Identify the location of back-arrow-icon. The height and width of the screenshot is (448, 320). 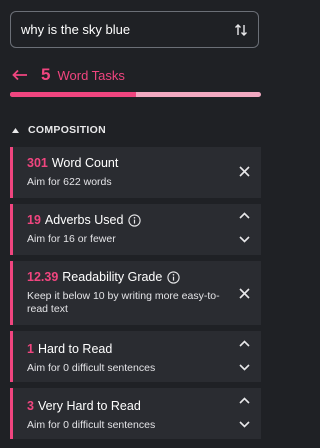
(20, 75).